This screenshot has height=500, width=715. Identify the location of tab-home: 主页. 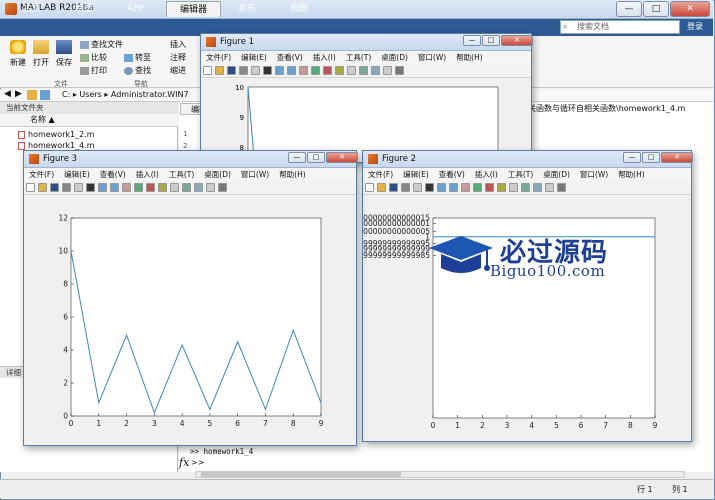
(32, 9).